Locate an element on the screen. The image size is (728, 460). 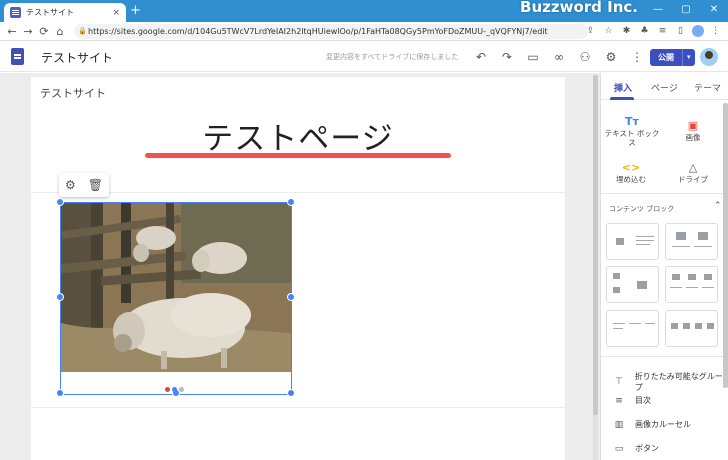
chevron-up-icon: ⌃ is located at coordinates (718, 206).